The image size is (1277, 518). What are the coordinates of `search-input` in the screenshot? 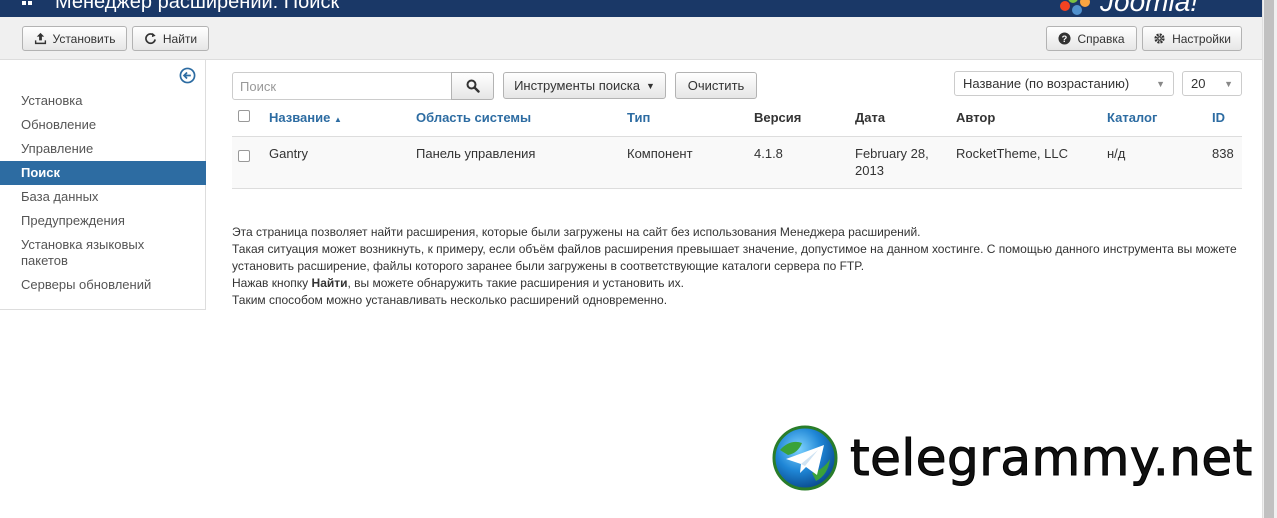 It's located at (342, 86).